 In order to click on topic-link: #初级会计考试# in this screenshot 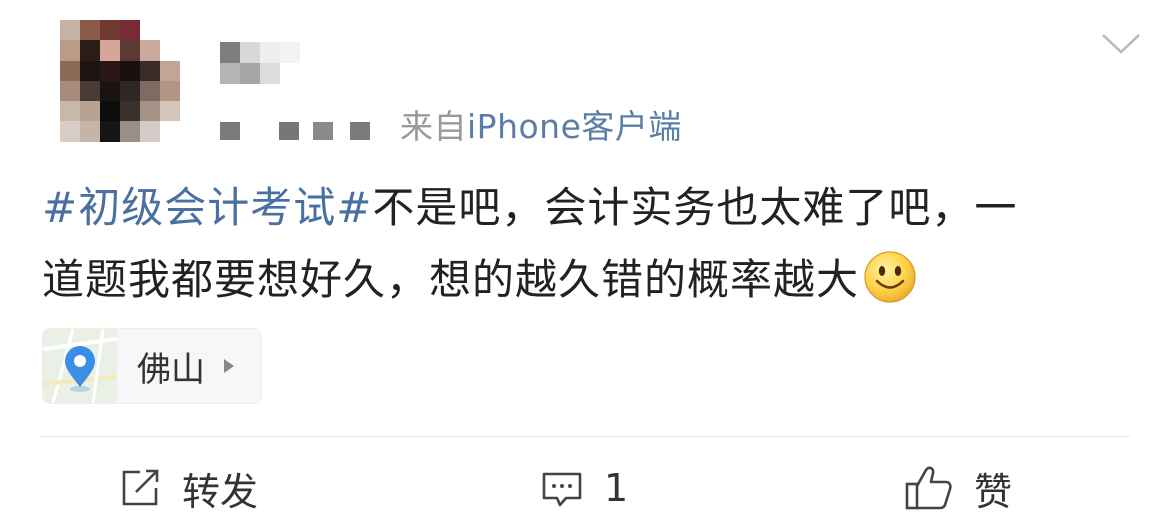, I will do `click(207, 207)`.